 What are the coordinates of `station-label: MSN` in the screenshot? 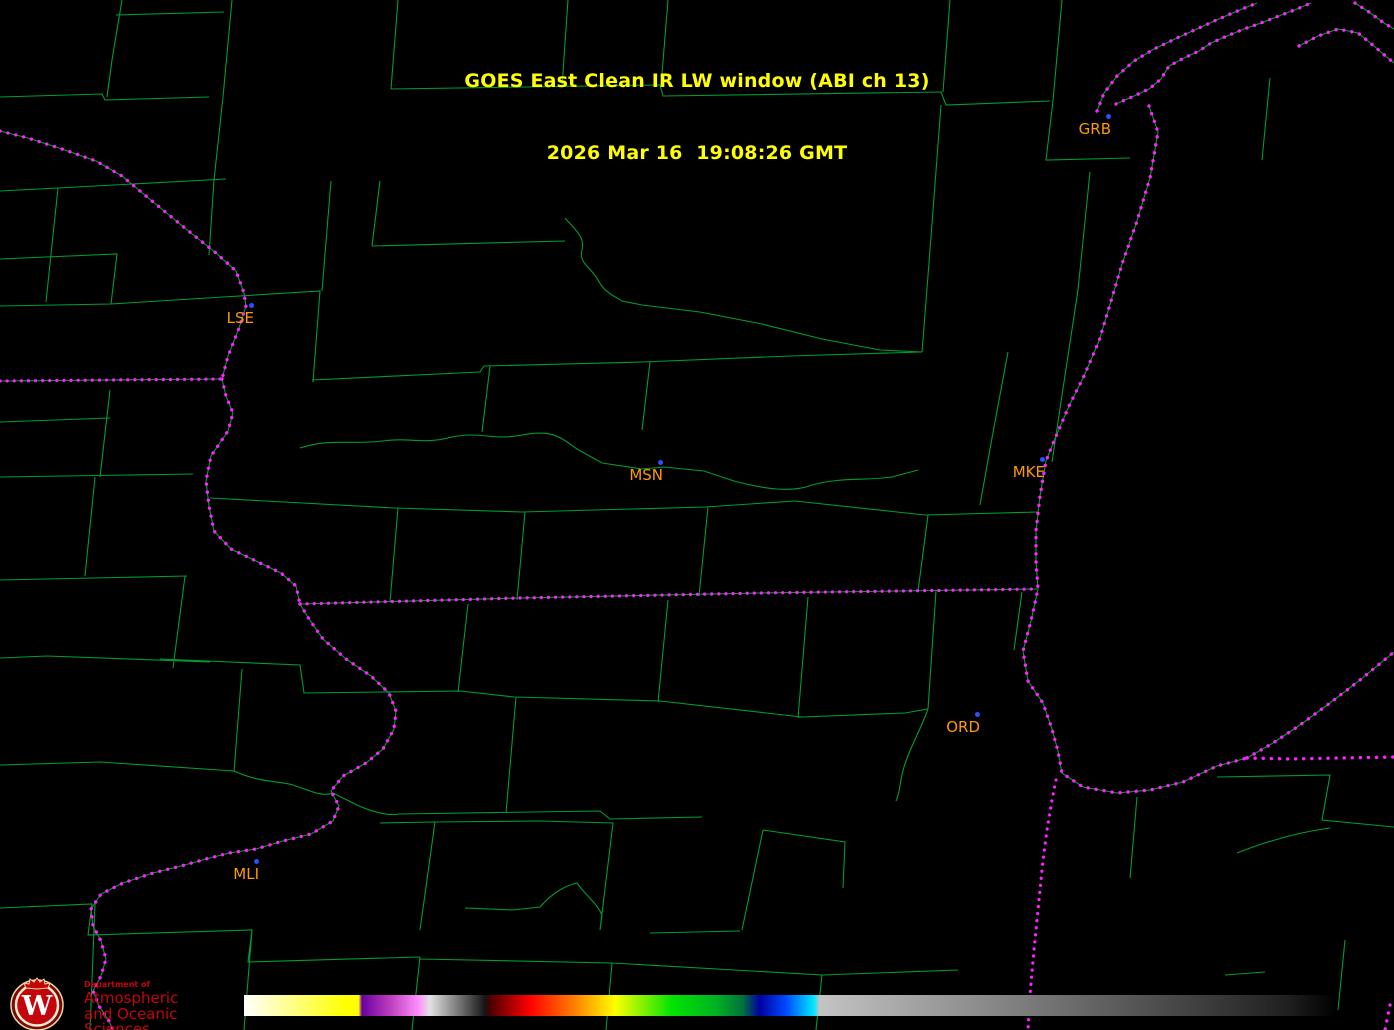 It's located at (646, 475).